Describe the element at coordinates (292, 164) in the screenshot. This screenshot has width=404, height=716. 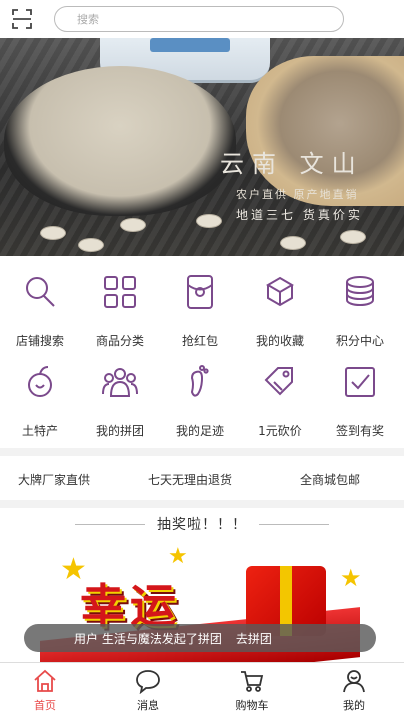
I see `banner-title: 云南 文山` at that location.